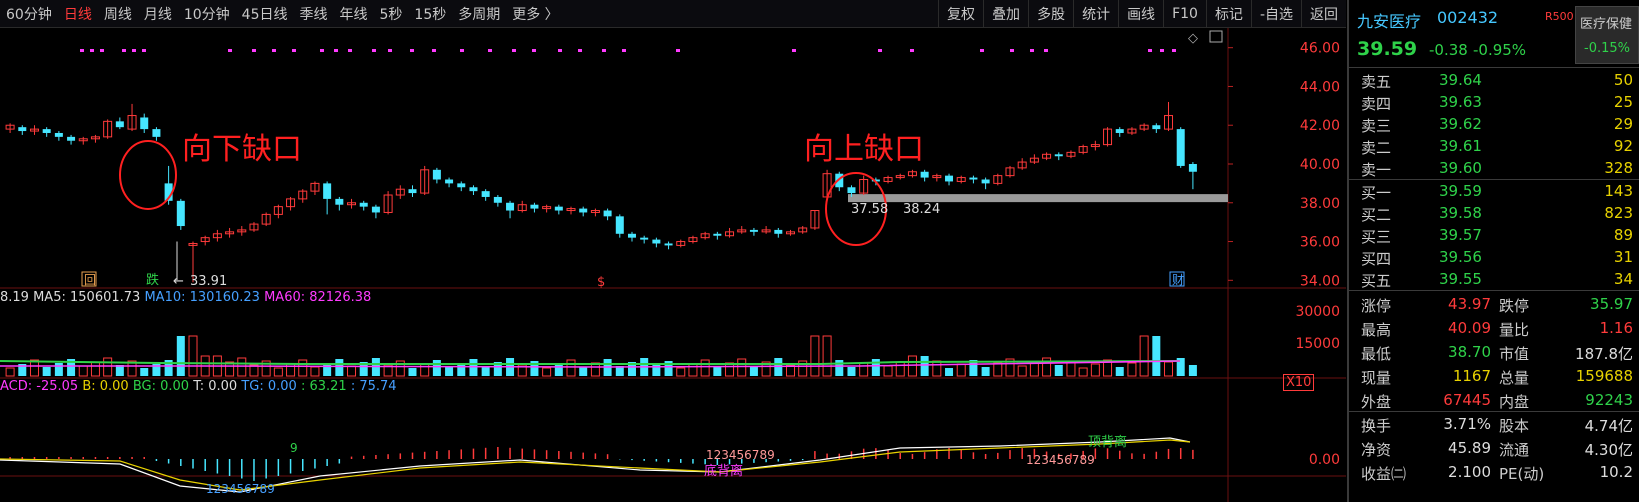  What do you see at coordinates (78, 13) in the screenshot?
I see `period-tab: 日线` at bounding box center [78, 13].